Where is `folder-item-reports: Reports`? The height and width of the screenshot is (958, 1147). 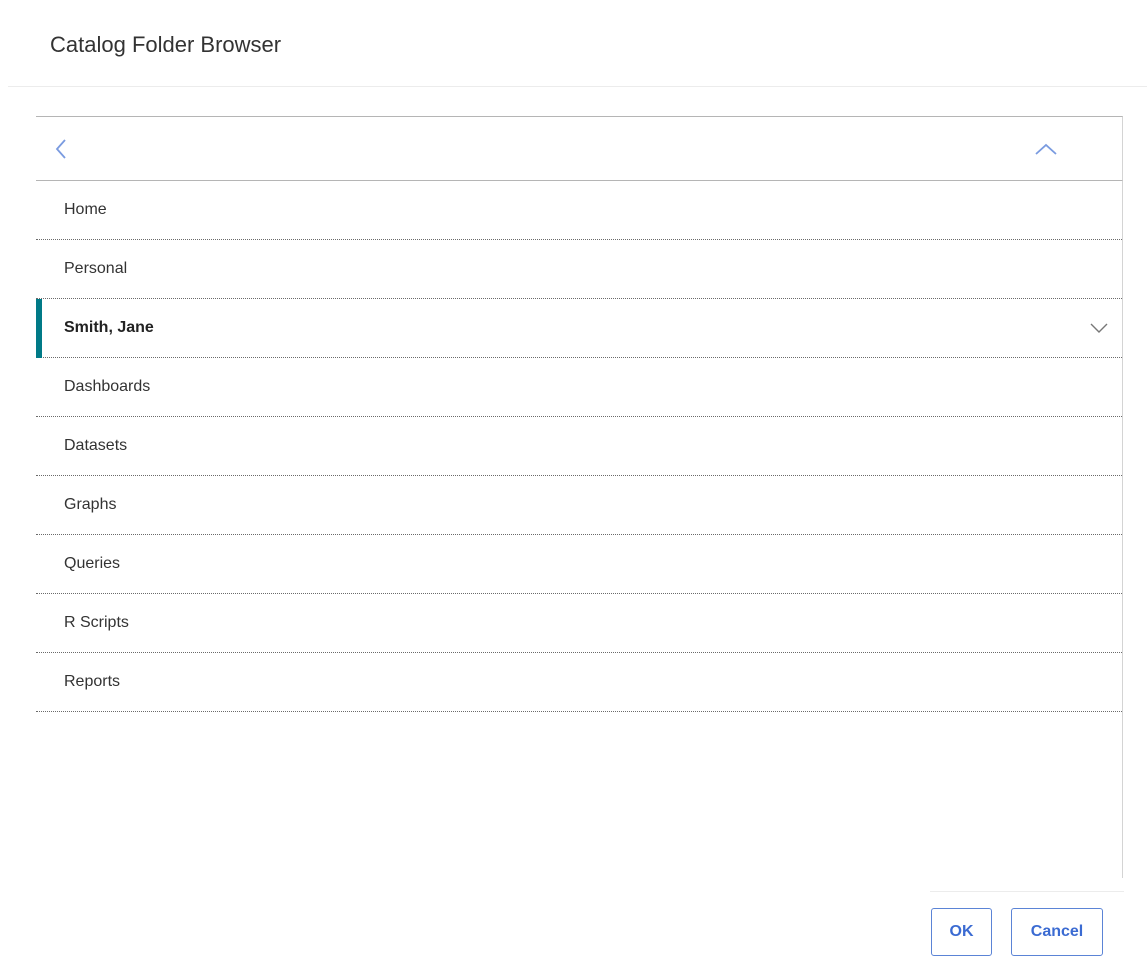 folder-item-reports: Reports is located at coordinates (579, 682).